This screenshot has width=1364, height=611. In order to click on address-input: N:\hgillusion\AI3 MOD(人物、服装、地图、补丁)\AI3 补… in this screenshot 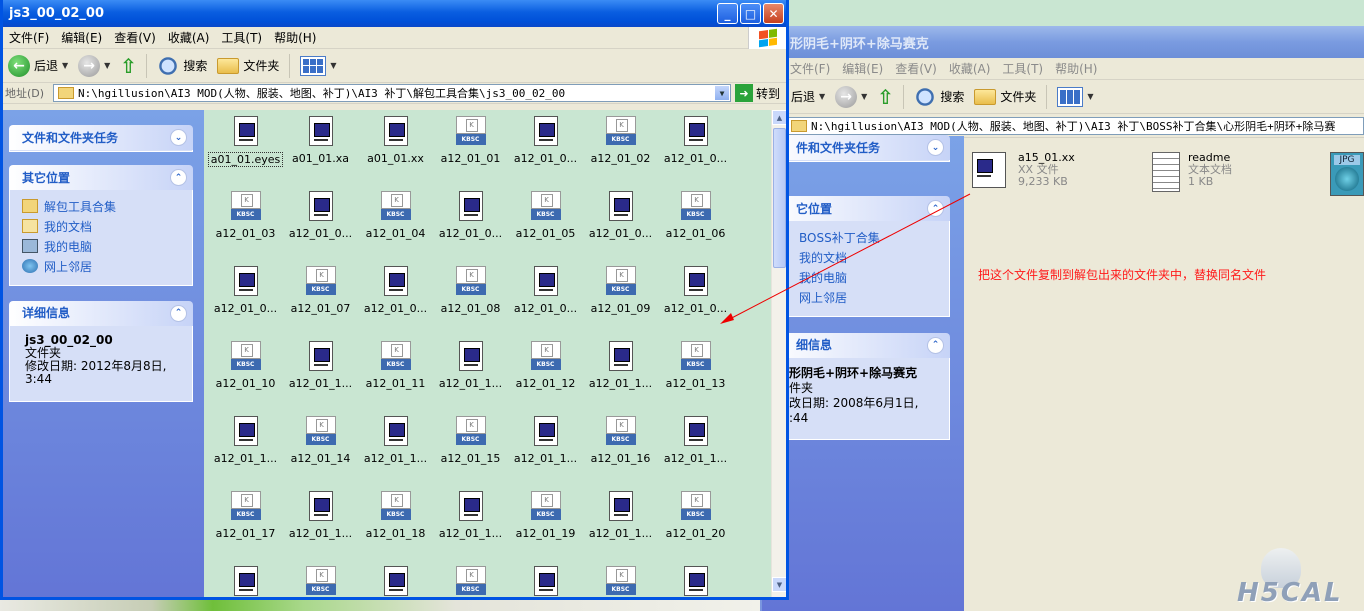, I will do `click(392, 93)`.